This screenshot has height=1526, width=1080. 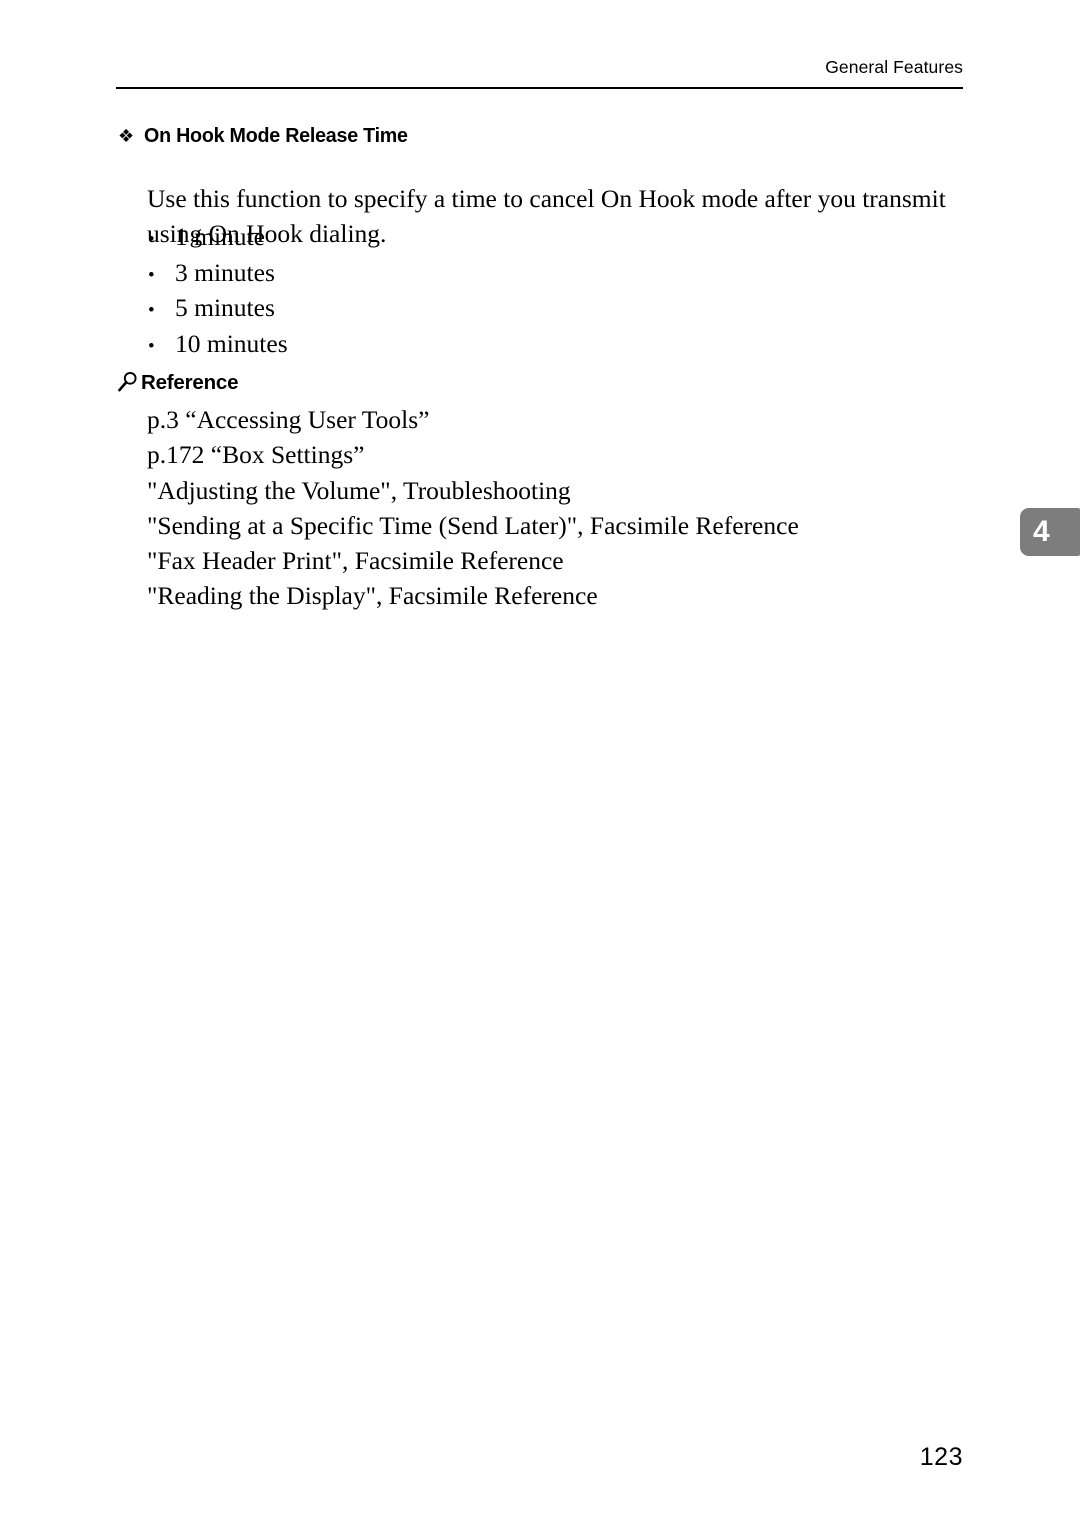 I want to click on reference-heading-title: Reference, so click(x=190, y=382).